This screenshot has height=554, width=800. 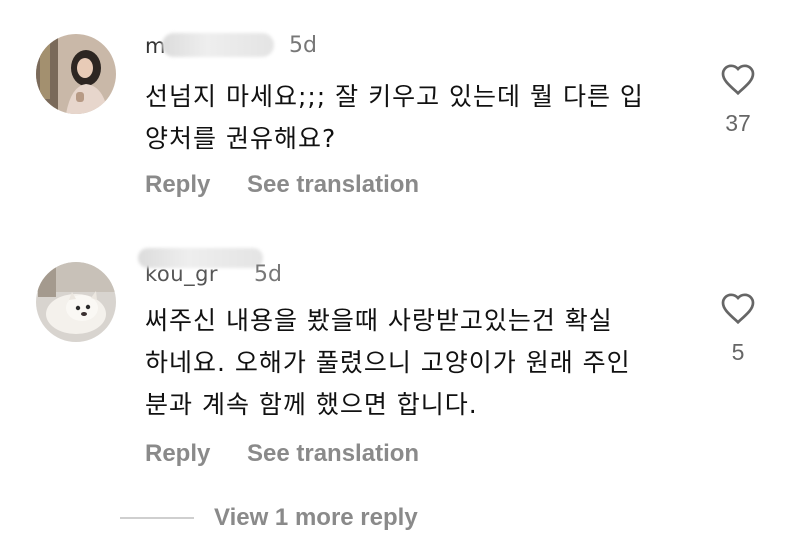 I want to click on comment-line: 써주신 내용을 봤을때 사랑받고있는건 확실, so click(x=379, y=320).